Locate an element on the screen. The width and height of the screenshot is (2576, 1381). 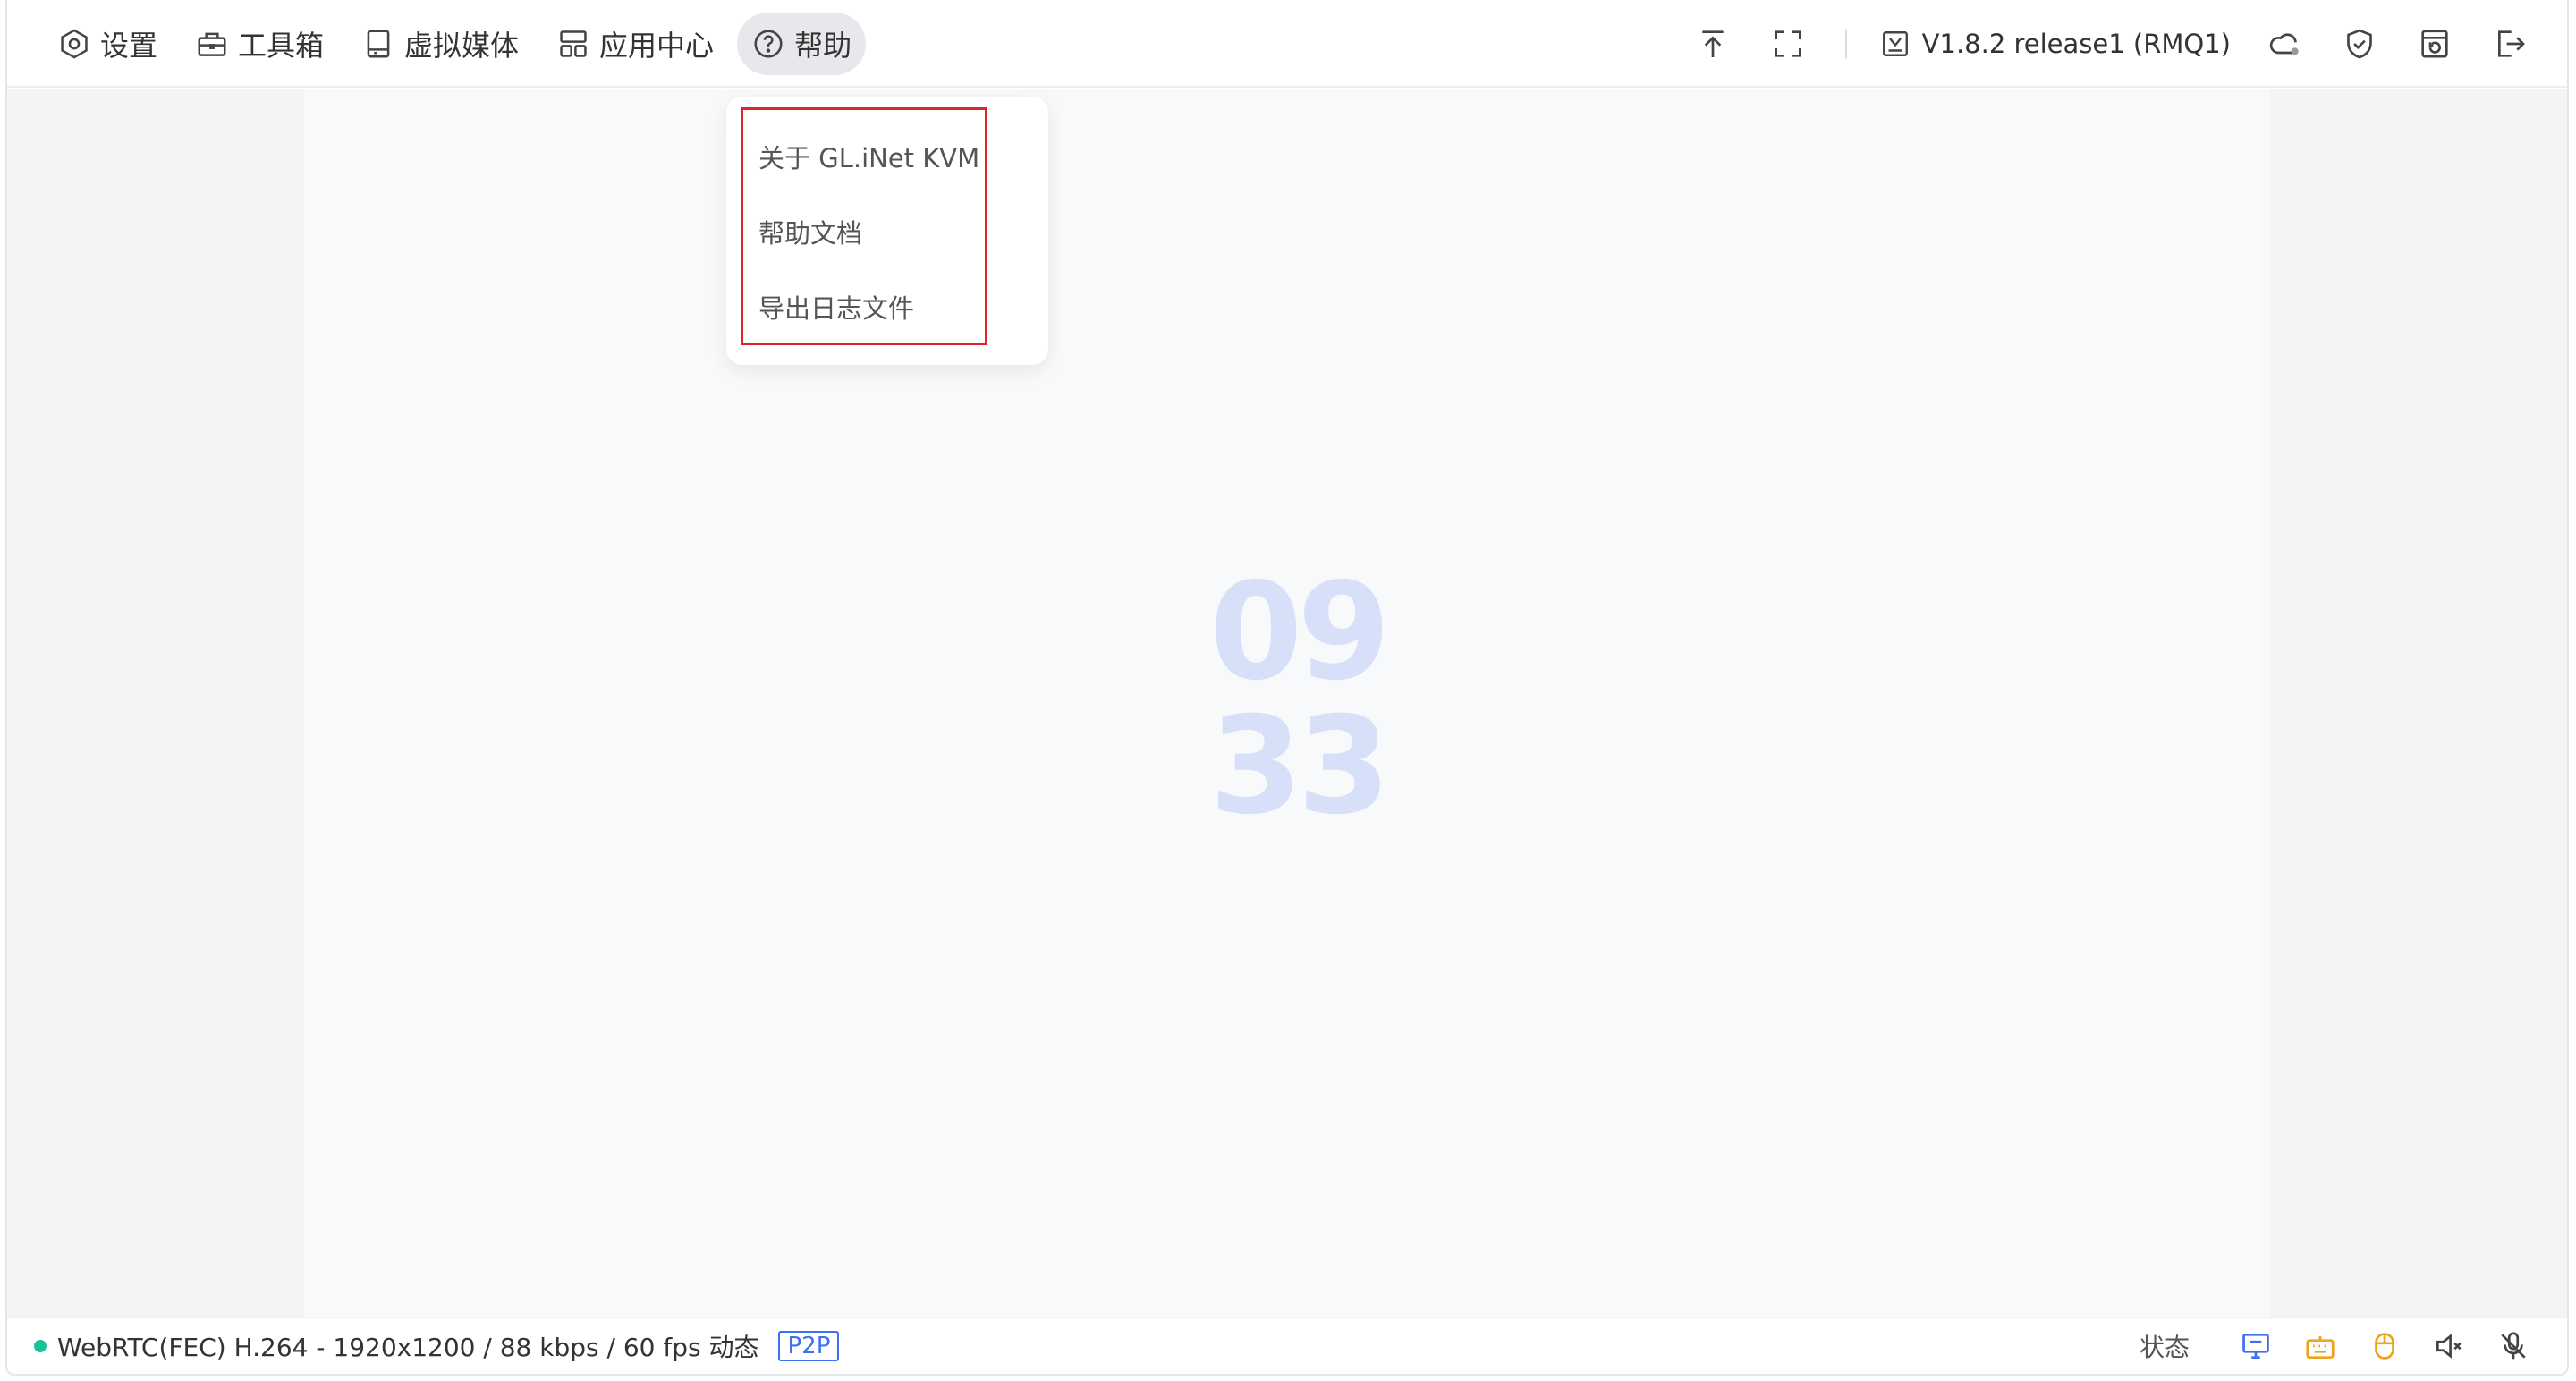
logout-icon is located at coordinates (2511, 43).